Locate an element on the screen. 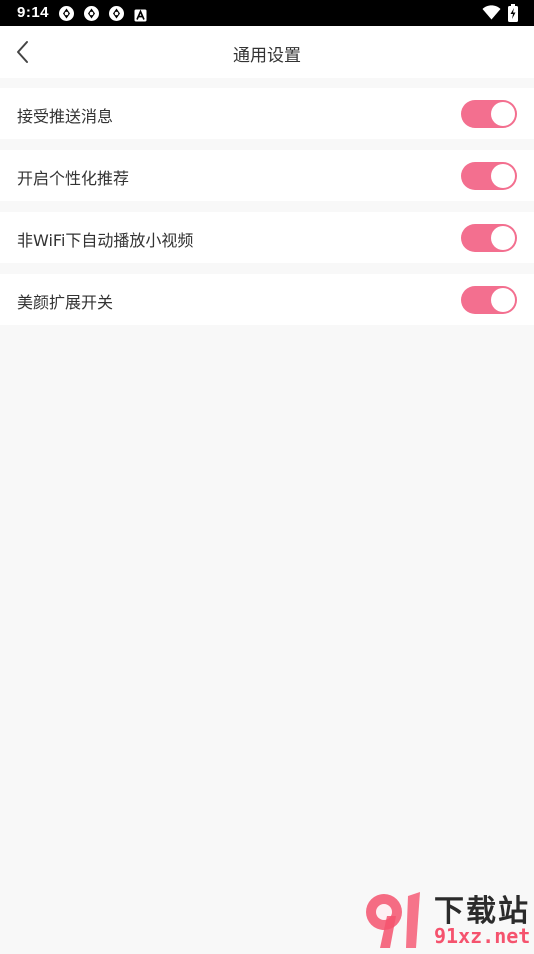 This screenshot has height=954, width=534. watermark-logo-icon is located at coordinates (395, 920).